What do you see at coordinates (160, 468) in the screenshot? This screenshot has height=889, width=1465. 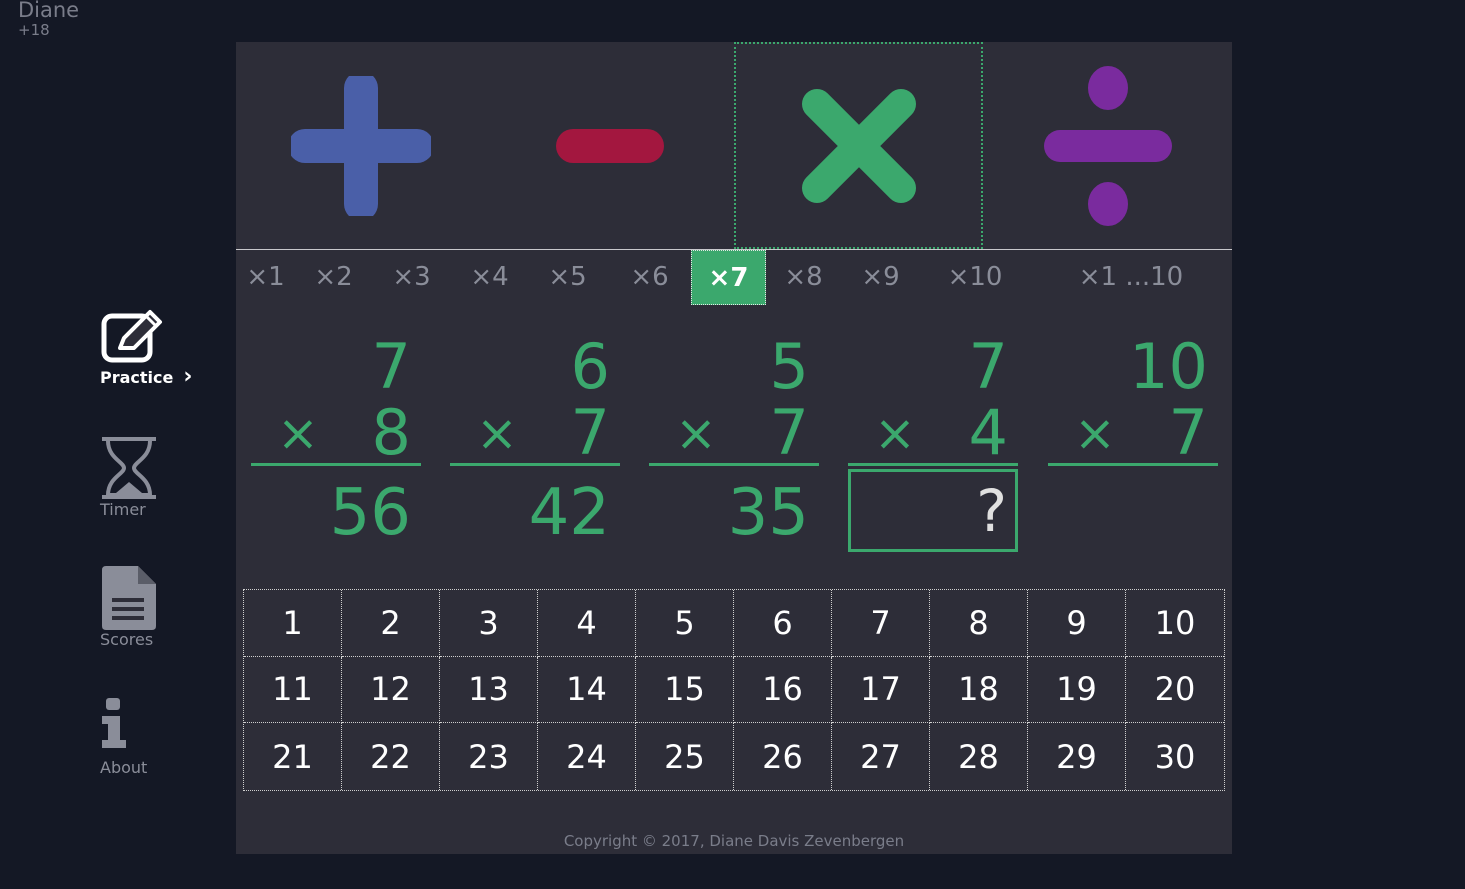 I see `hourglass-icon` at bounding box center [160, 468].